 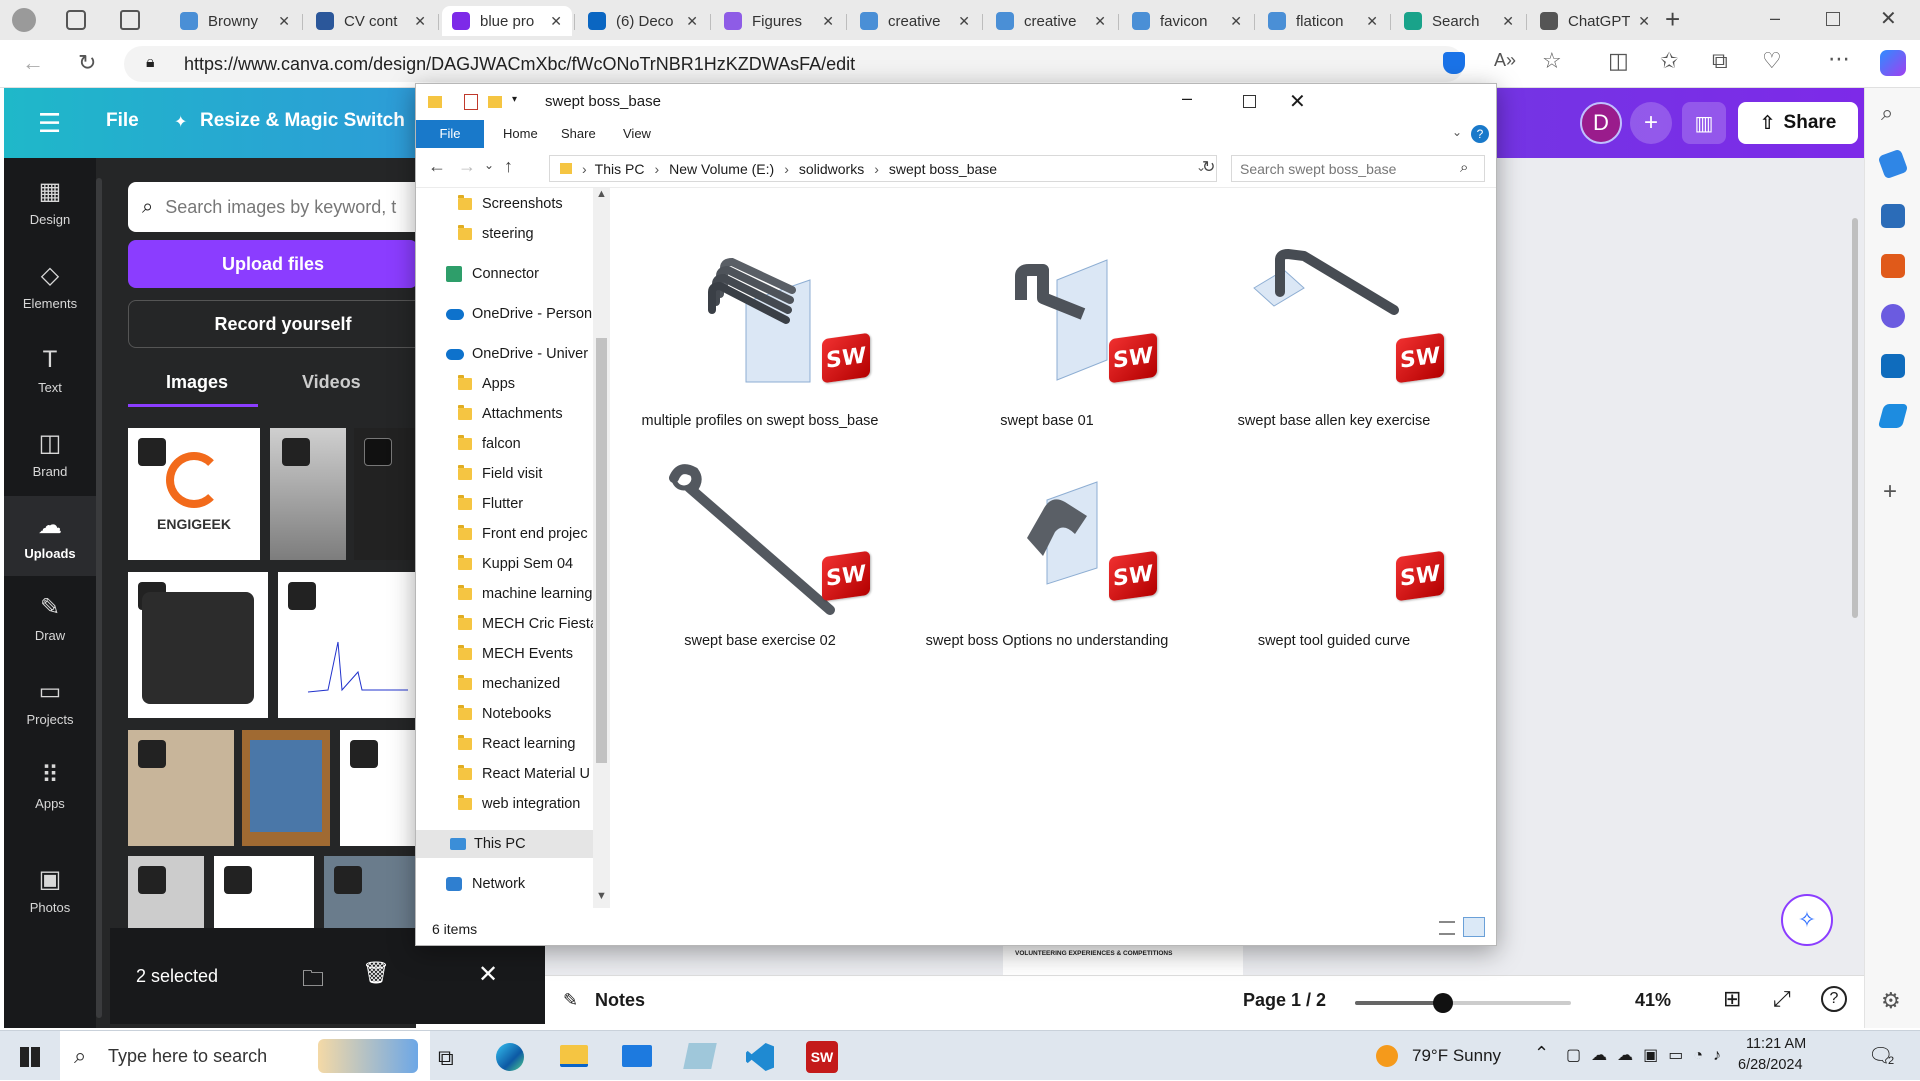 I want to click on copilot-icon, so click(x=1893, y=63).